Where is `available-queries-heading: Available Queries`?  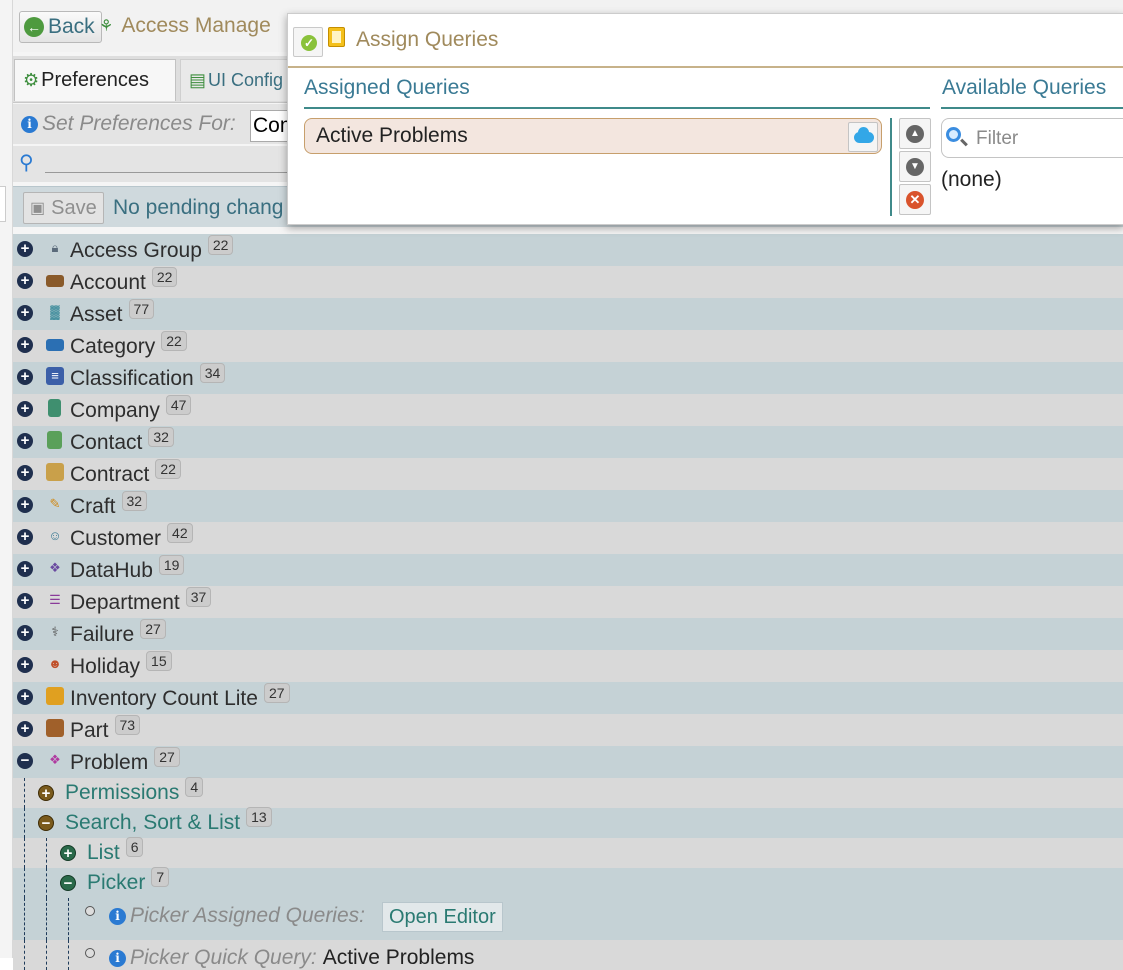
available-queries-heading: Available Queries is located at coordinates (1024, 87).